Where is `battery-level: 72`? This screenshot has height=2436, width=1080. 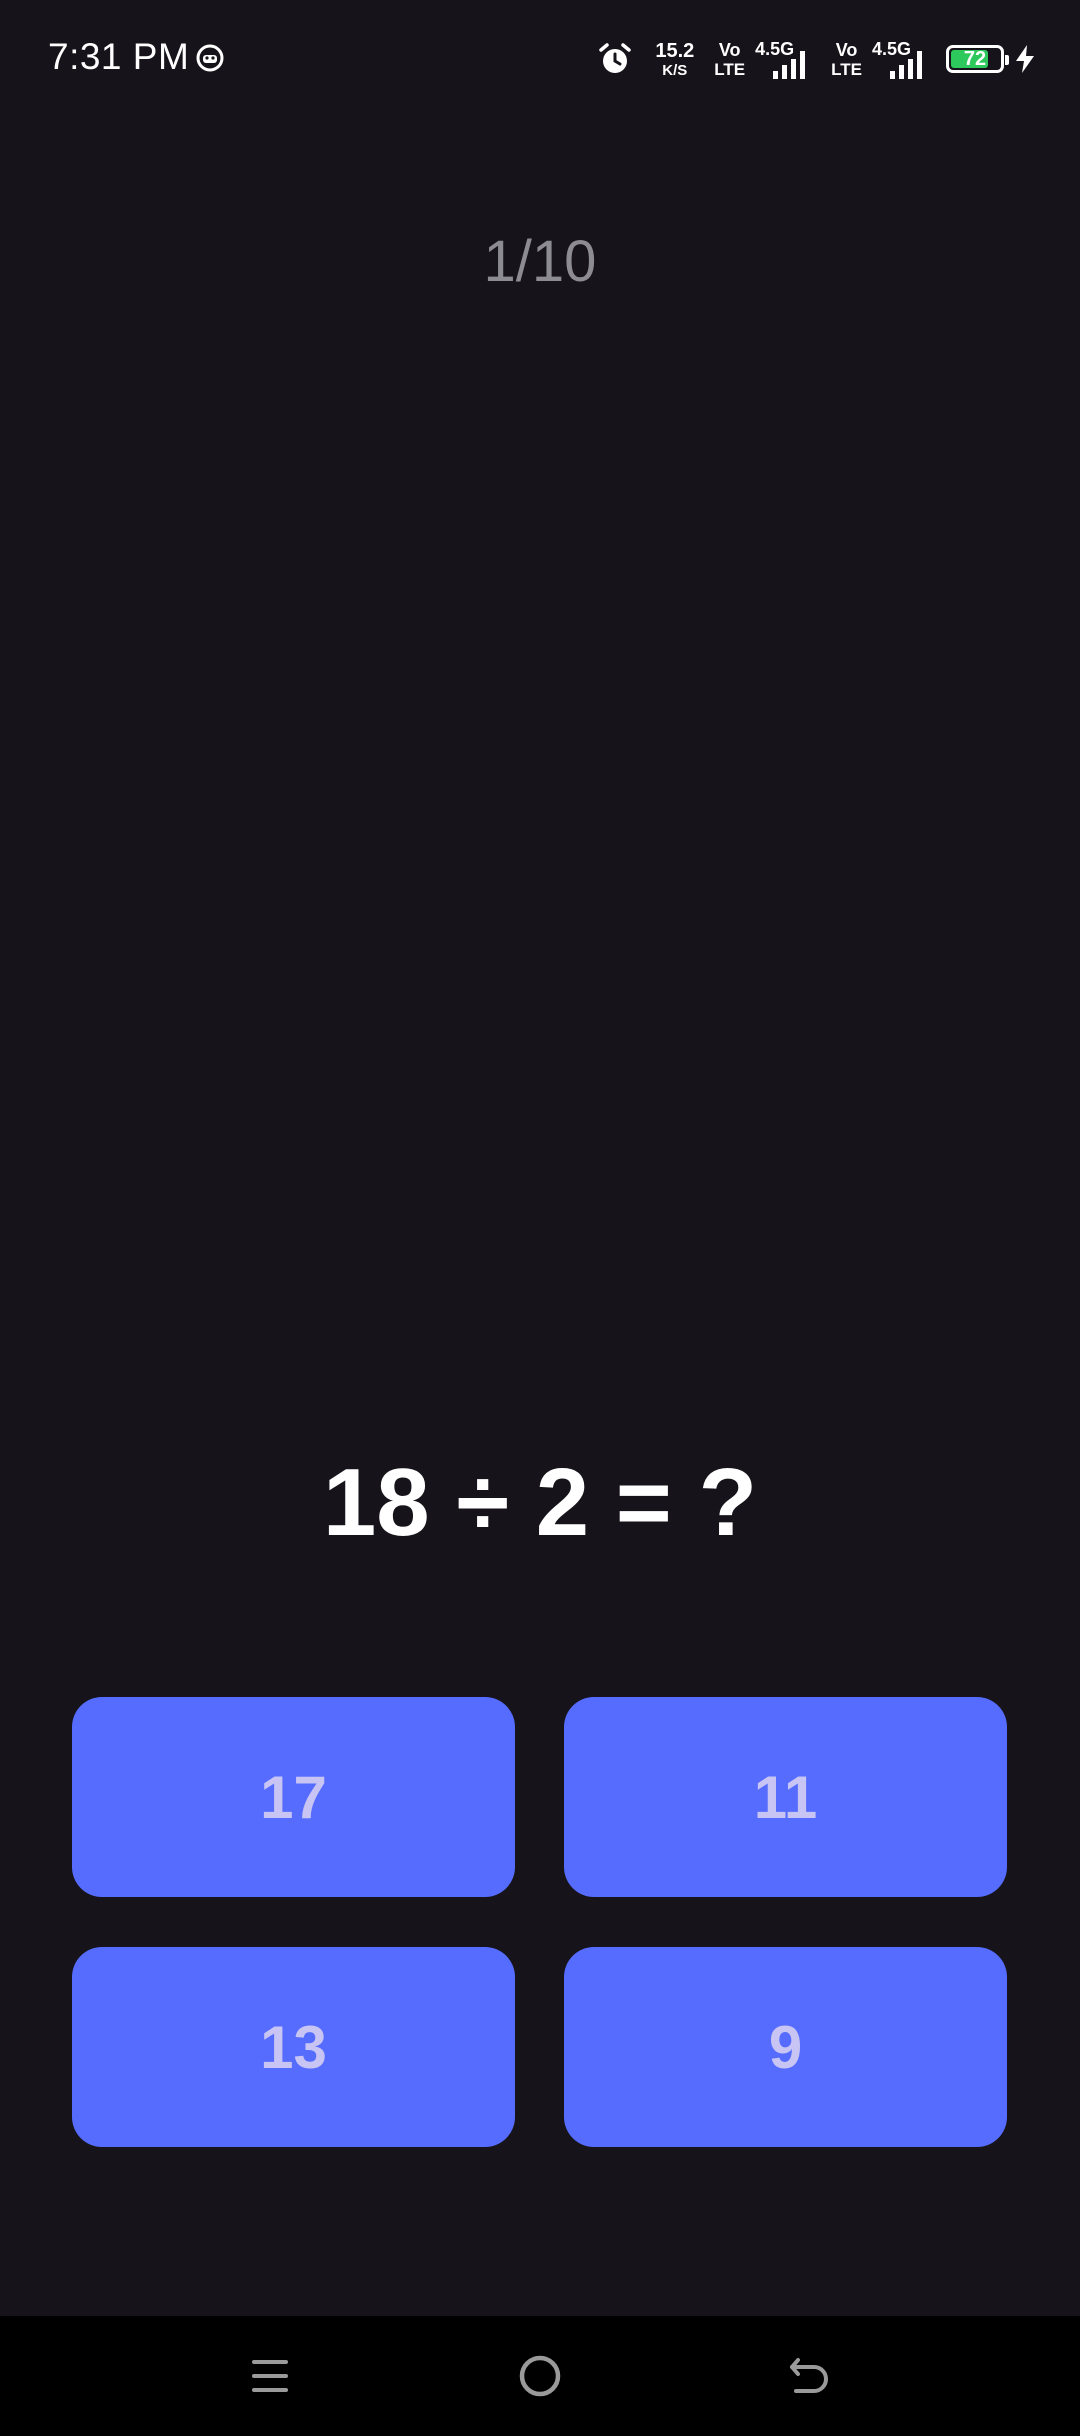
battery-level: 72 is located at coordinates (975, 58).